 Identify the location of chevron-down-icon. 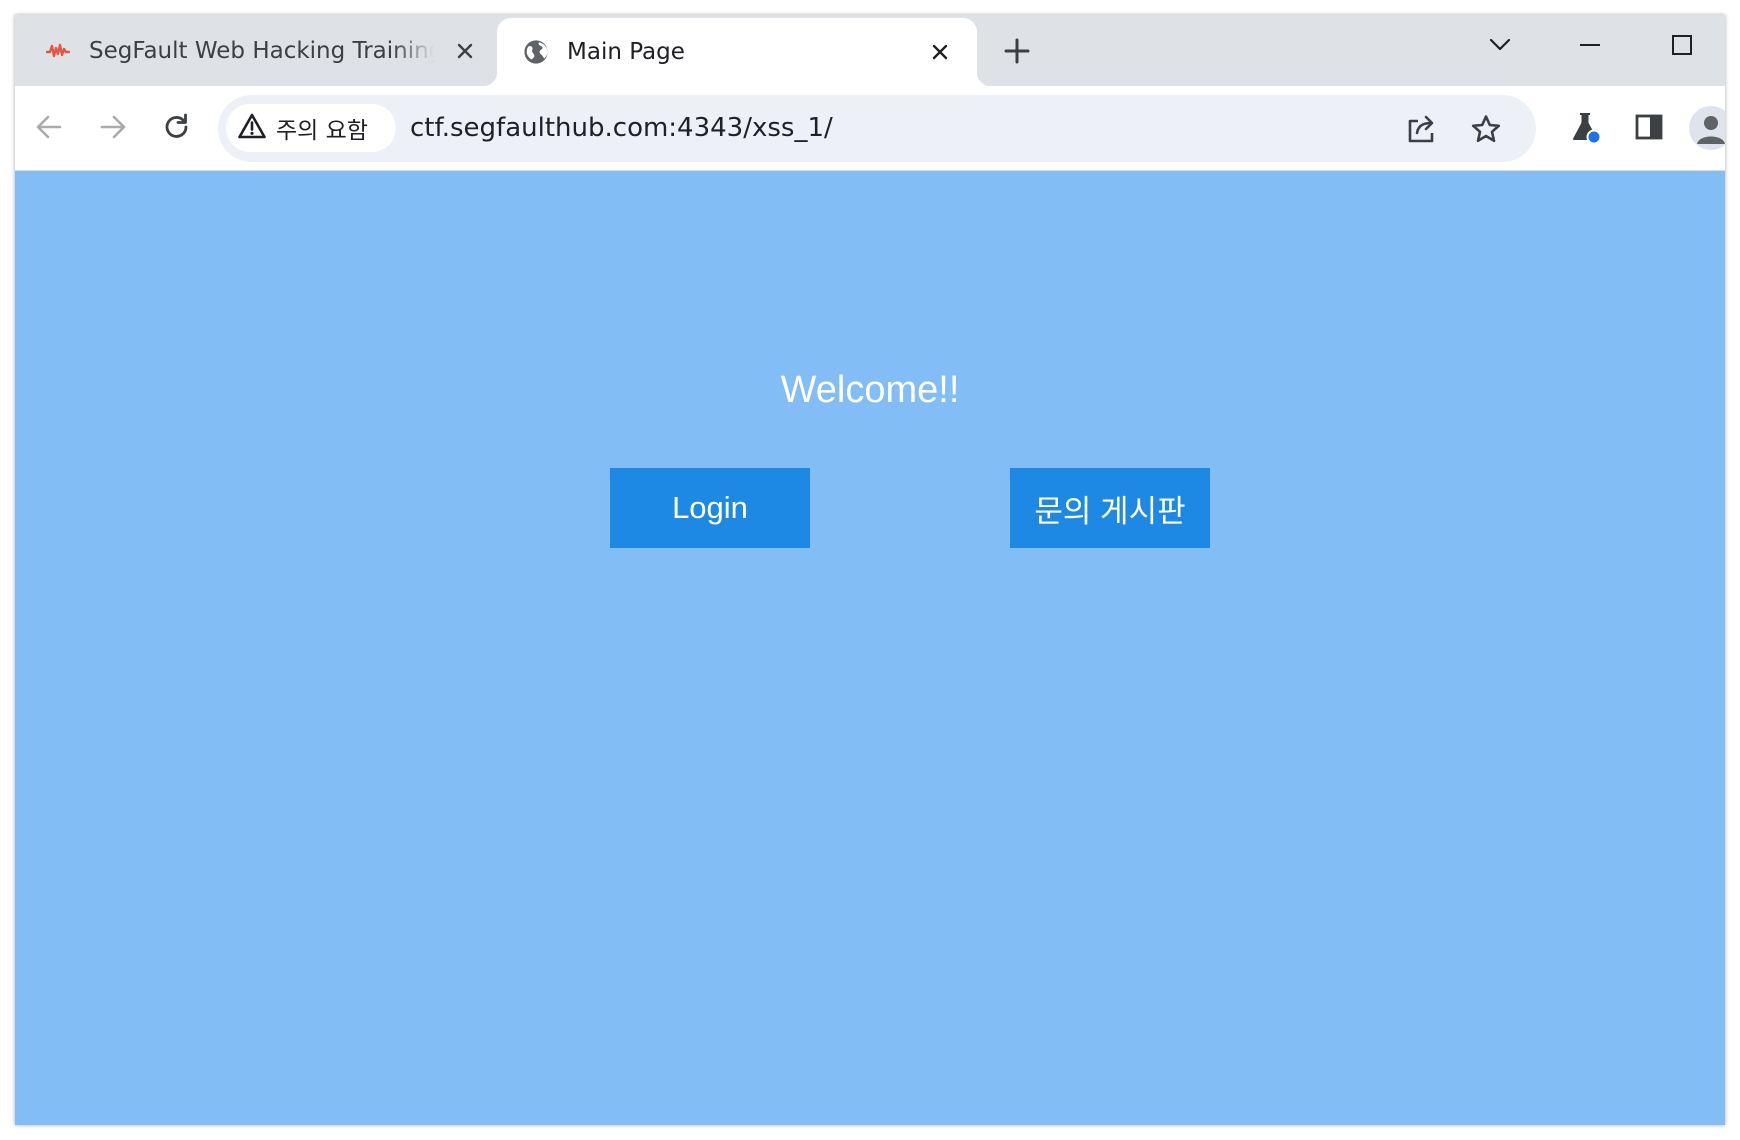
(1500, 45).